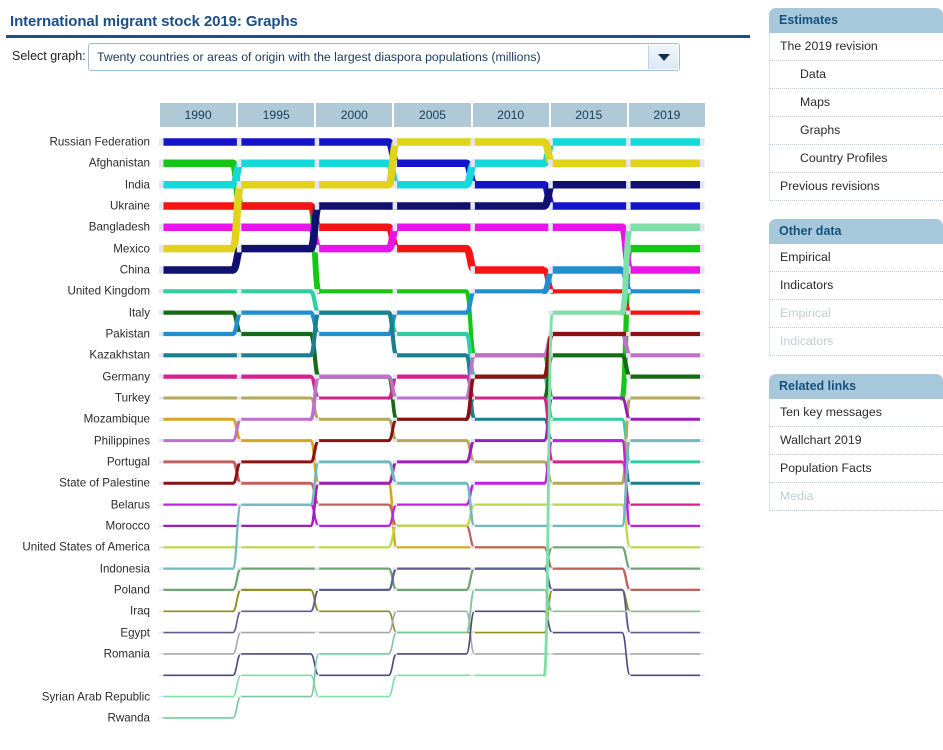 This screenshot has height=750, width=943. What do you see at coordinates (856, 187) in the screenshot?
I see `sidebar-item-previous-revisions: Previous revisions` at bounding box center [856, 187].